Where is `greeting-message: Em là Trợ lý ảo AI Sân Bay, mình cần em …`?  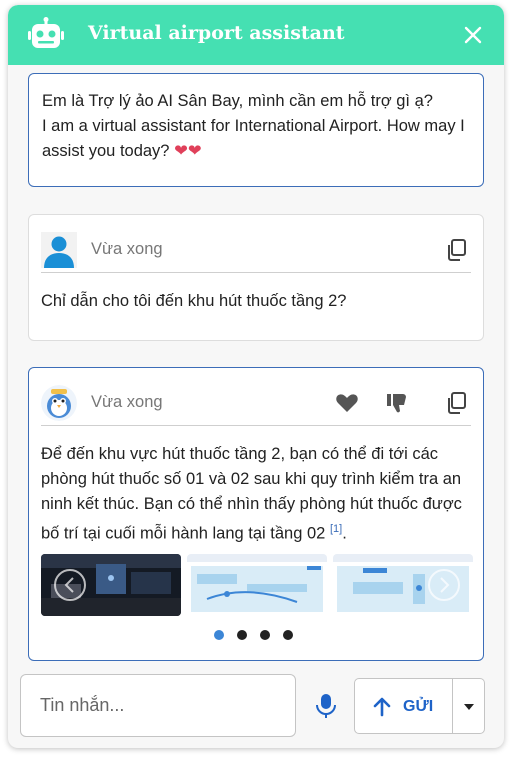
greeting-message: Em là Trợ lý ảo AI Sân Bay, mình cần em … is located at coordinates (256, 130).